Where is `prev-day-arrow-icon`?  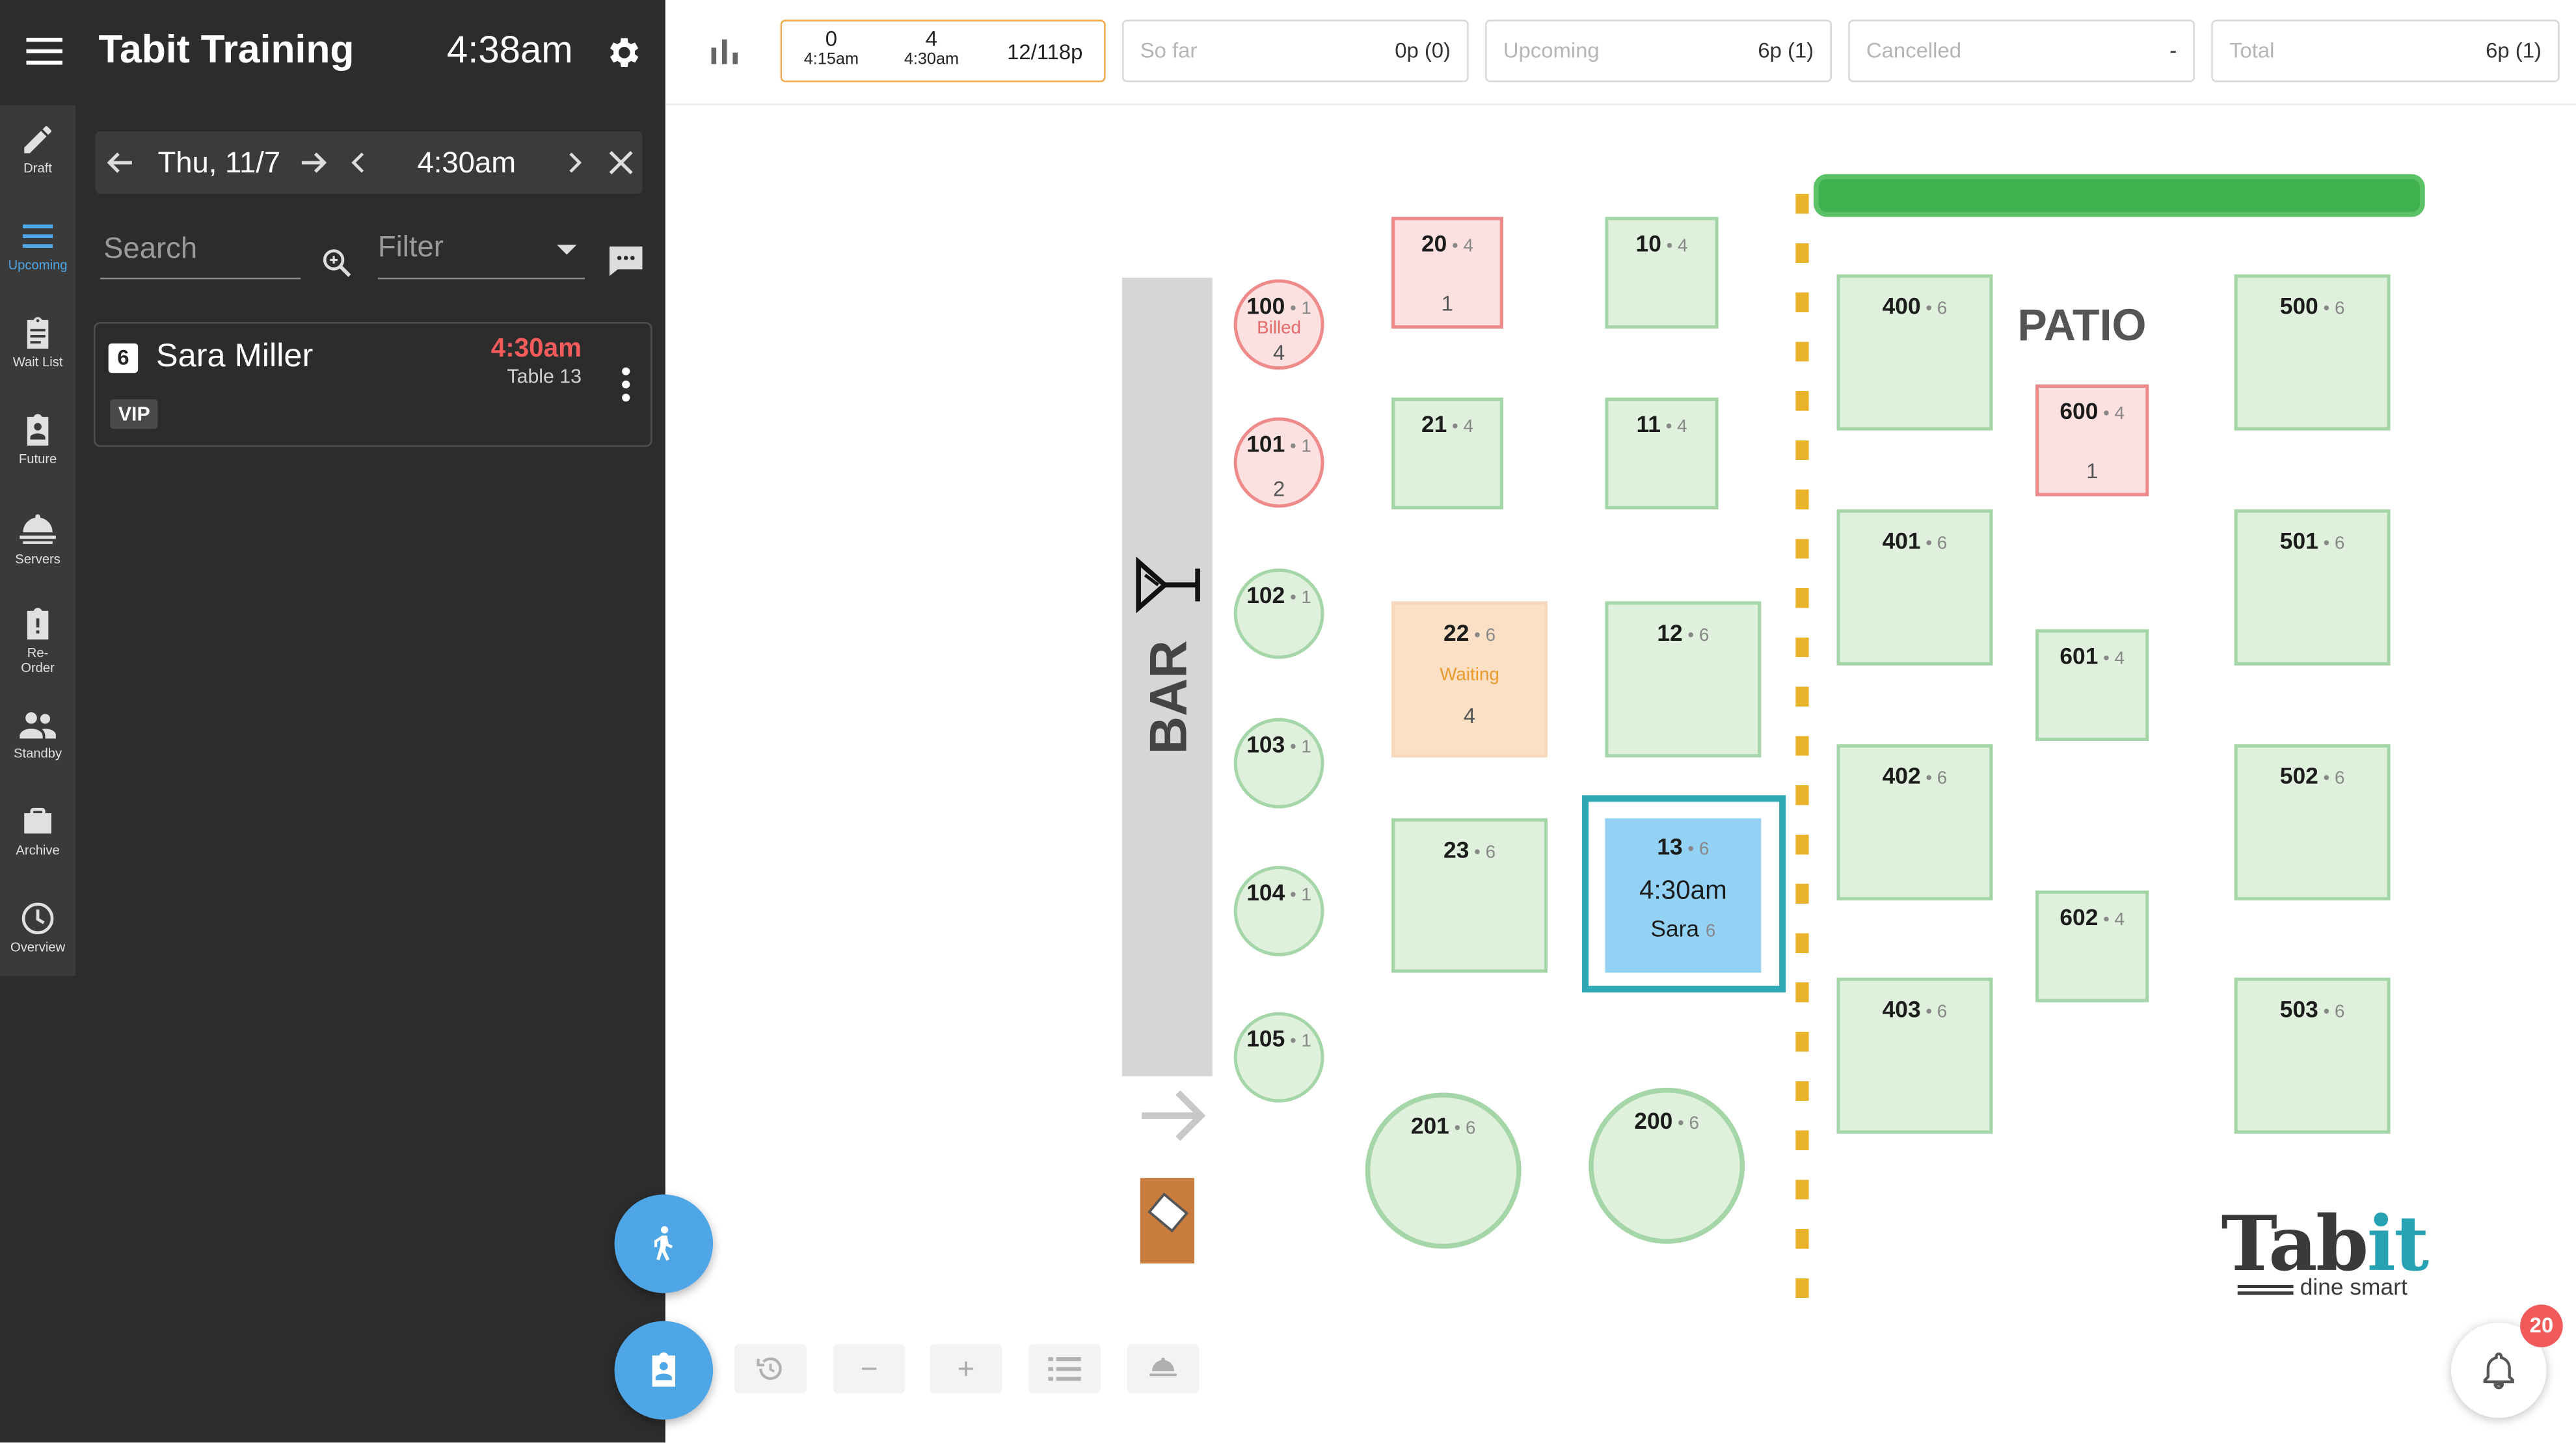
prev-day-arrow-icon is located at coordinates (120, 166).